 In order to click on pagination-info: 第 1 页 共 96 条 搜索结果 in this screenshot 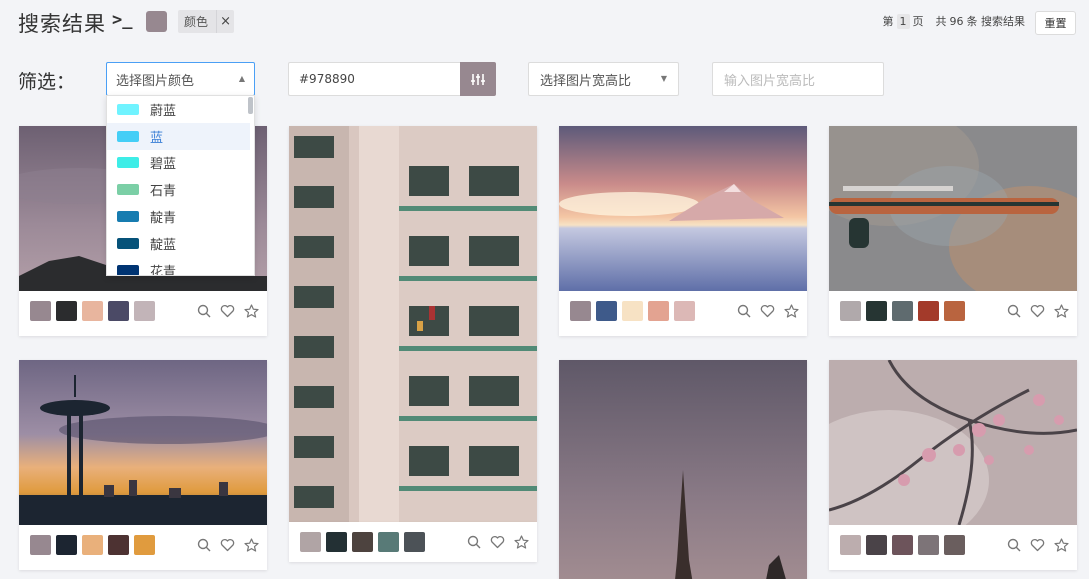, I will do `click(953, 21)`.